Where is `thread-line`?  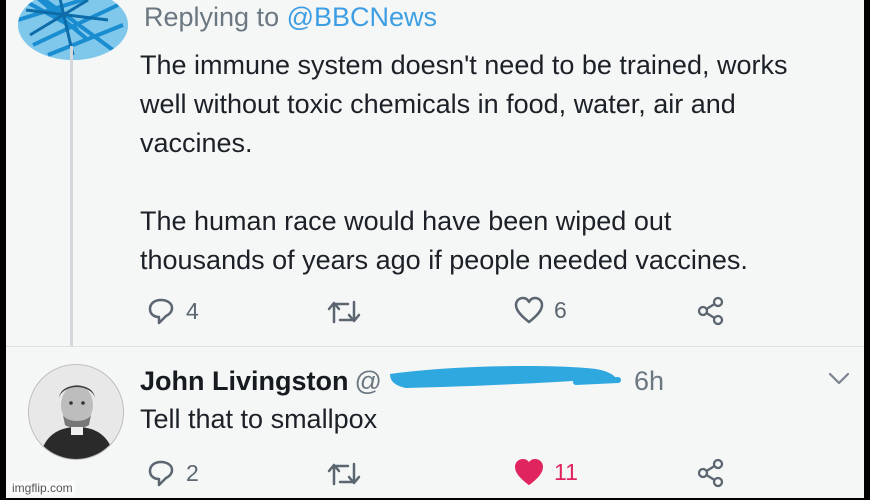
thread-line is located at coordinates (71, 196).